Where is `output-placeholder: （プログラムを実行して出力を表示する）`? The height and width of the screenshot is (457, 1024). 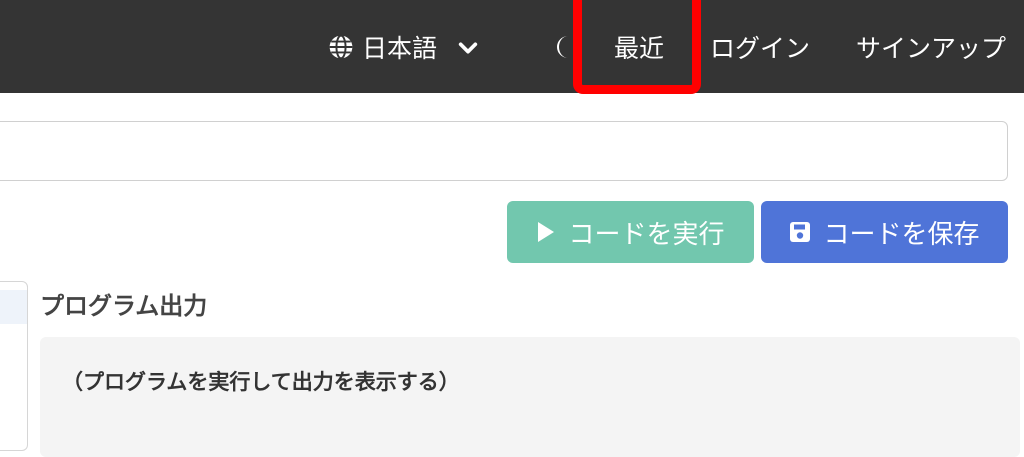
output-placeholder: （プログラムを実行して出力を表示する） is located at coordinates (261, 382).